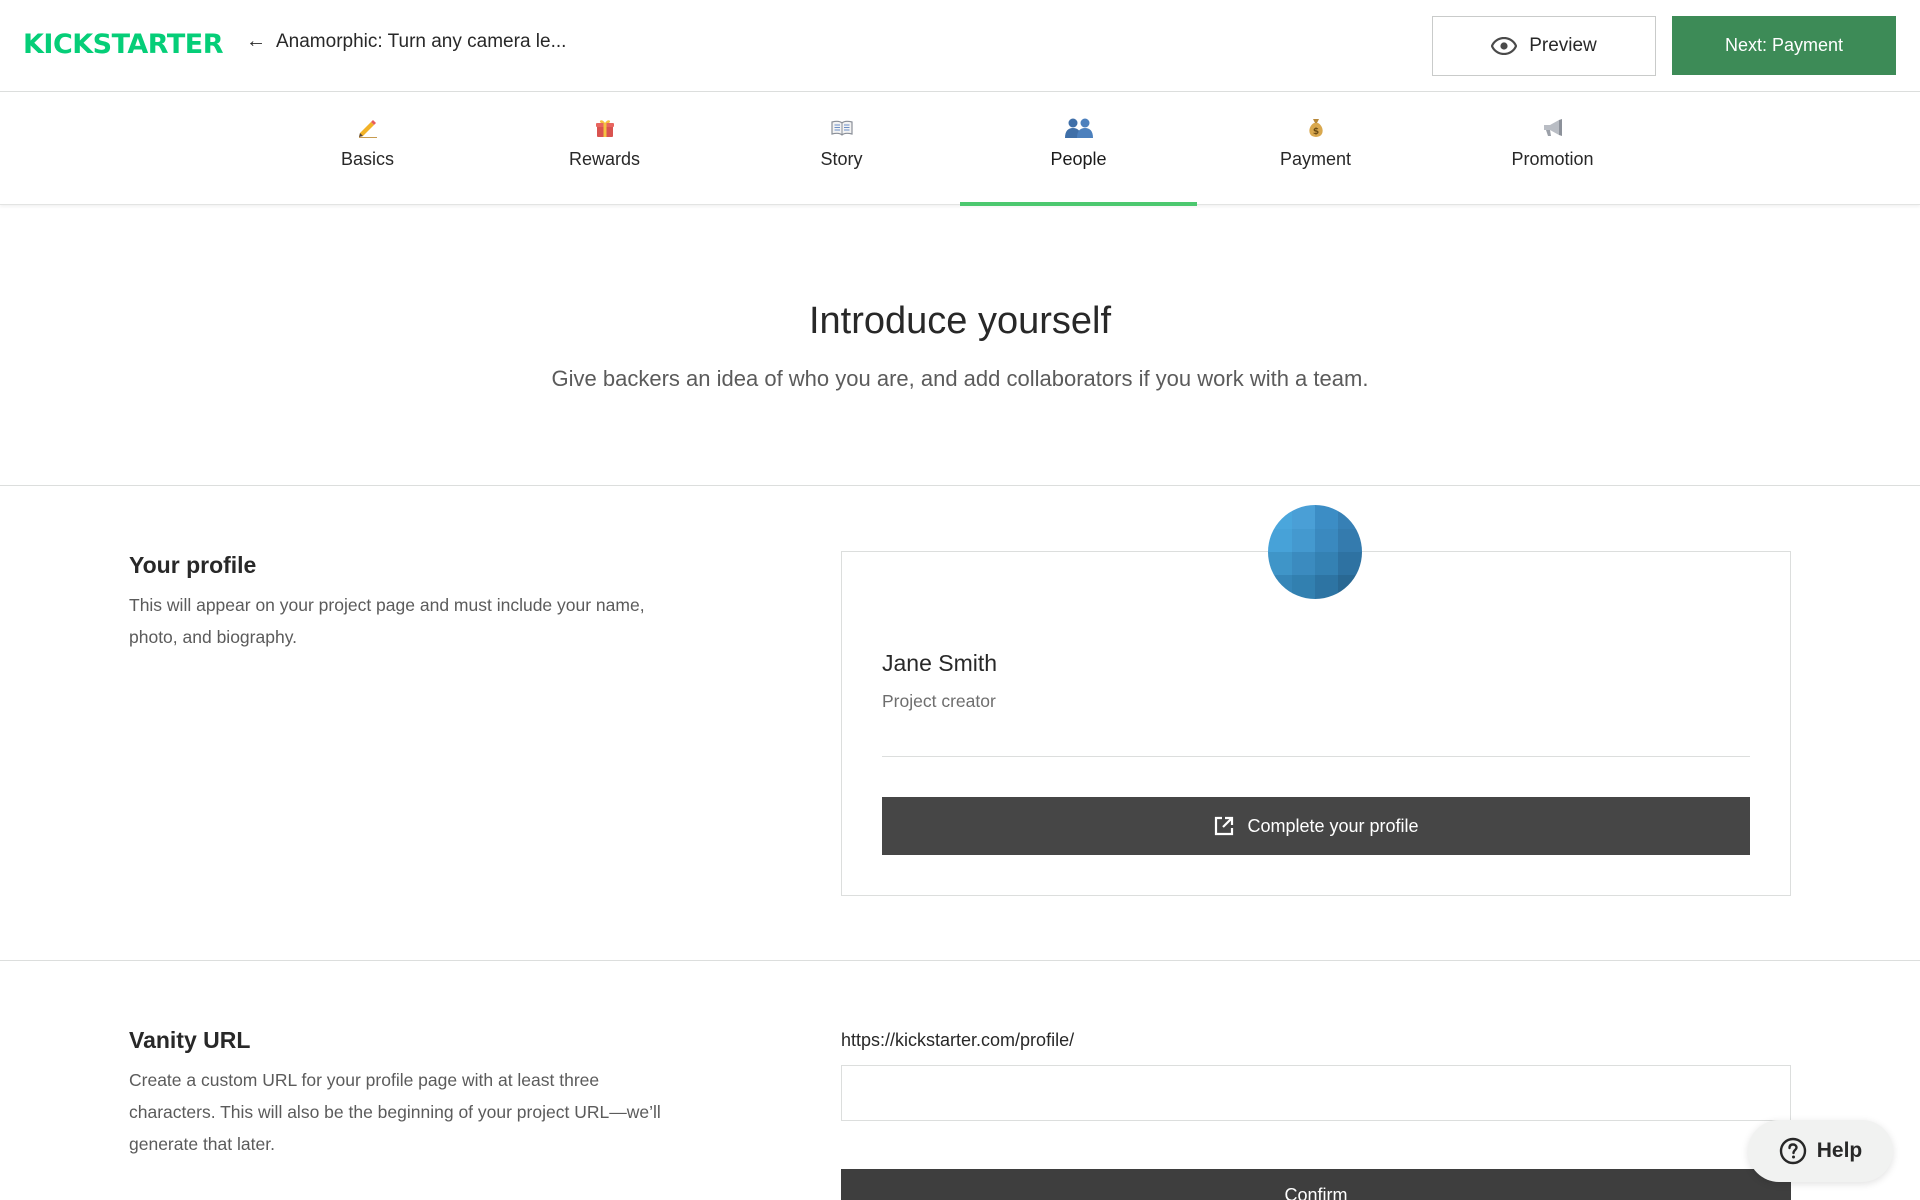  I want to click on eye-icon, so click(1504, 46).